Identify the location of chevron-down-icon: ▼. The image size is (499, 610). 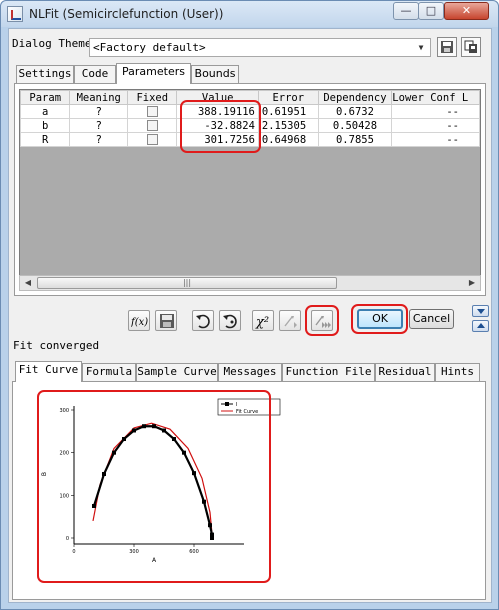
(421, 47).